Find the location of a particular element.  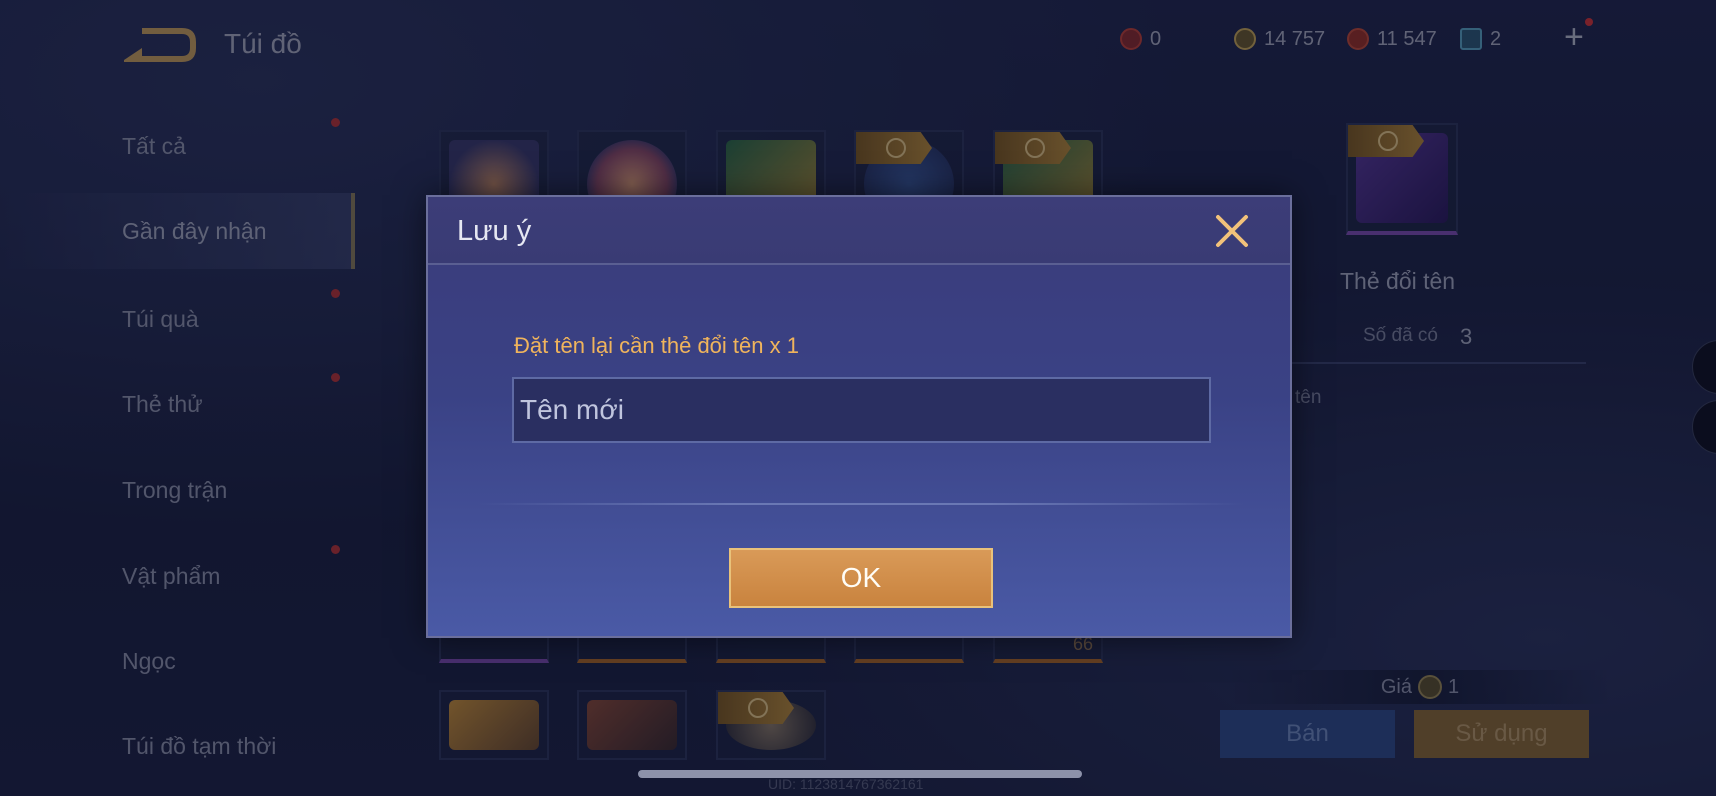

new-name-input is located at coordinates (861, 410).